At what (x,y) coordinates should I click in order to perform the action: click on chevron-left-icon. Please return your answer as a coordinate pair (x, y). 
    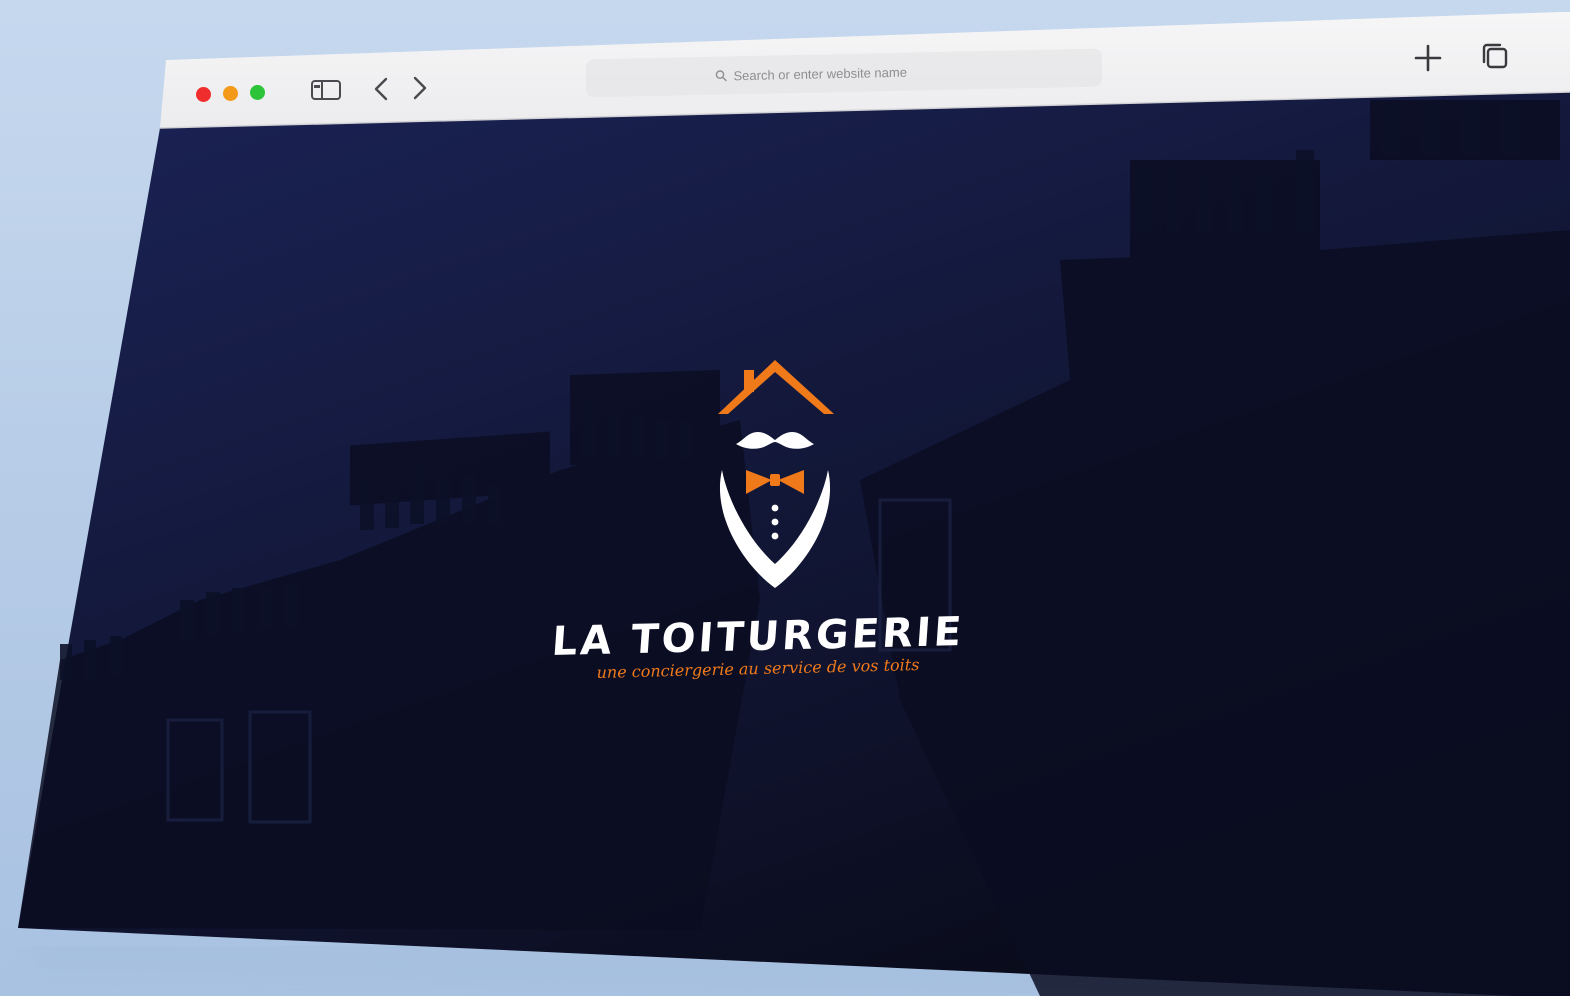
    Looking at the image, I should click on (381, 89).